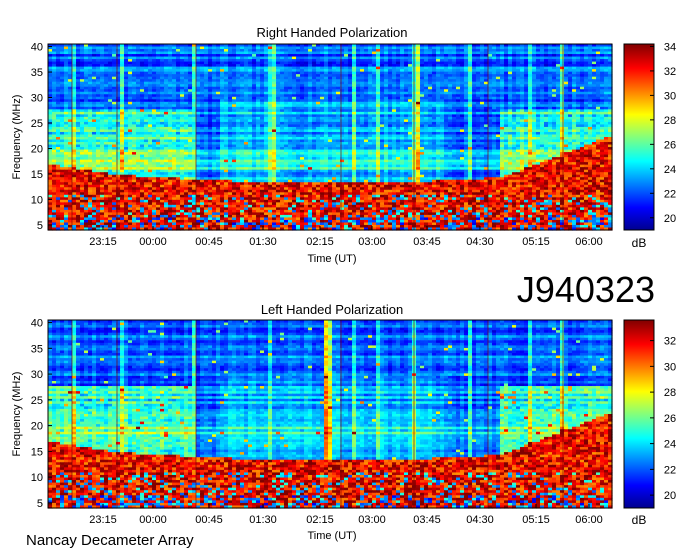 The width and height of the screenshot is (680, 552). I want to click on colorbar-tick-label: 34, so click(670, 47).